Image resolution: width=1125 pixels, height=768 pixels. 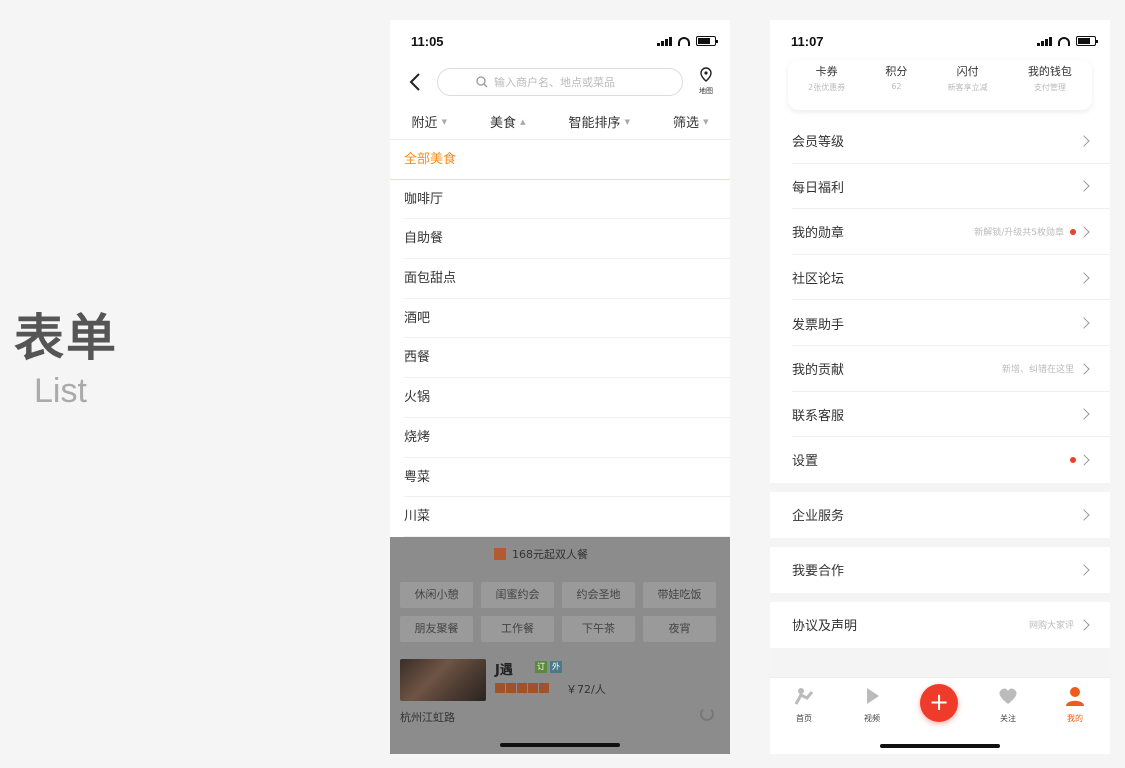 I want to click on menu-item-invoice: 发票助手, so click(x=940, y=323).